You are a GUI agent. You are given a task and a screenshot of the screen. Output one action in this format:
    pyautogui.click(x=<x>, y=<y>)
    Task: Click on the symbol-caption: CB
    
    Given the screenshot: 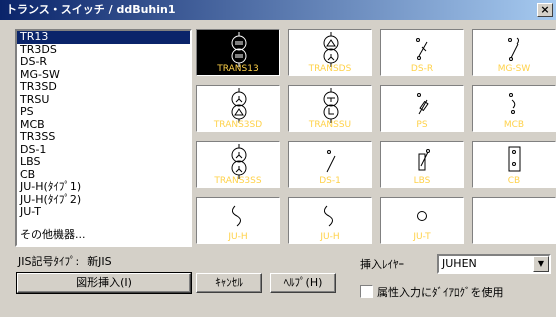 What is the action you would take?
    pyautogui.click(x=514, y=181)
    